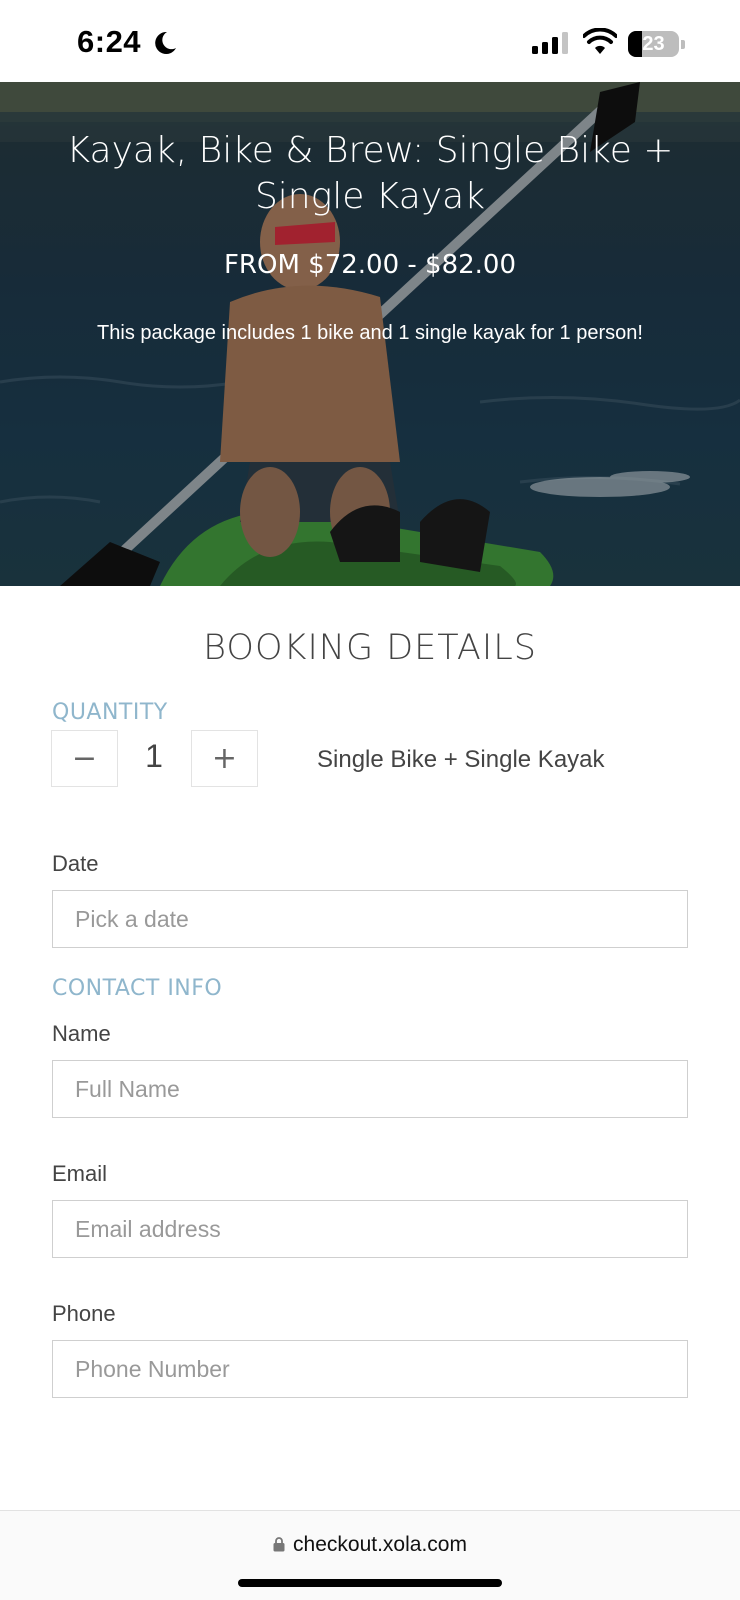  I want to click on quantity-value: 1, so click(154, 756).